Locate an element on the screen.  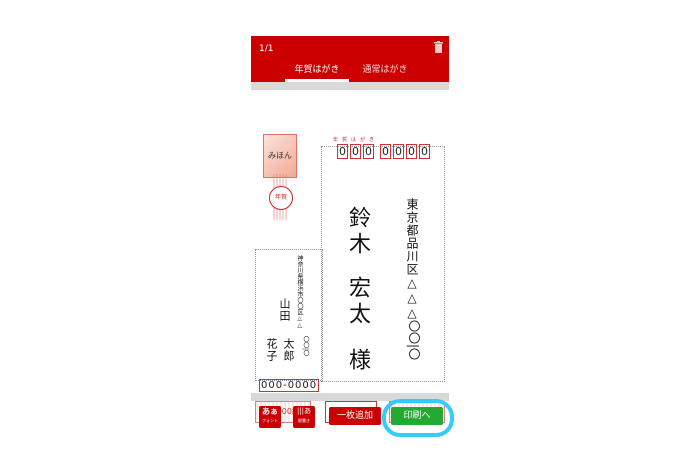
recipient-address: 東京都品川区△△△ is located at coordinates (412, 259).